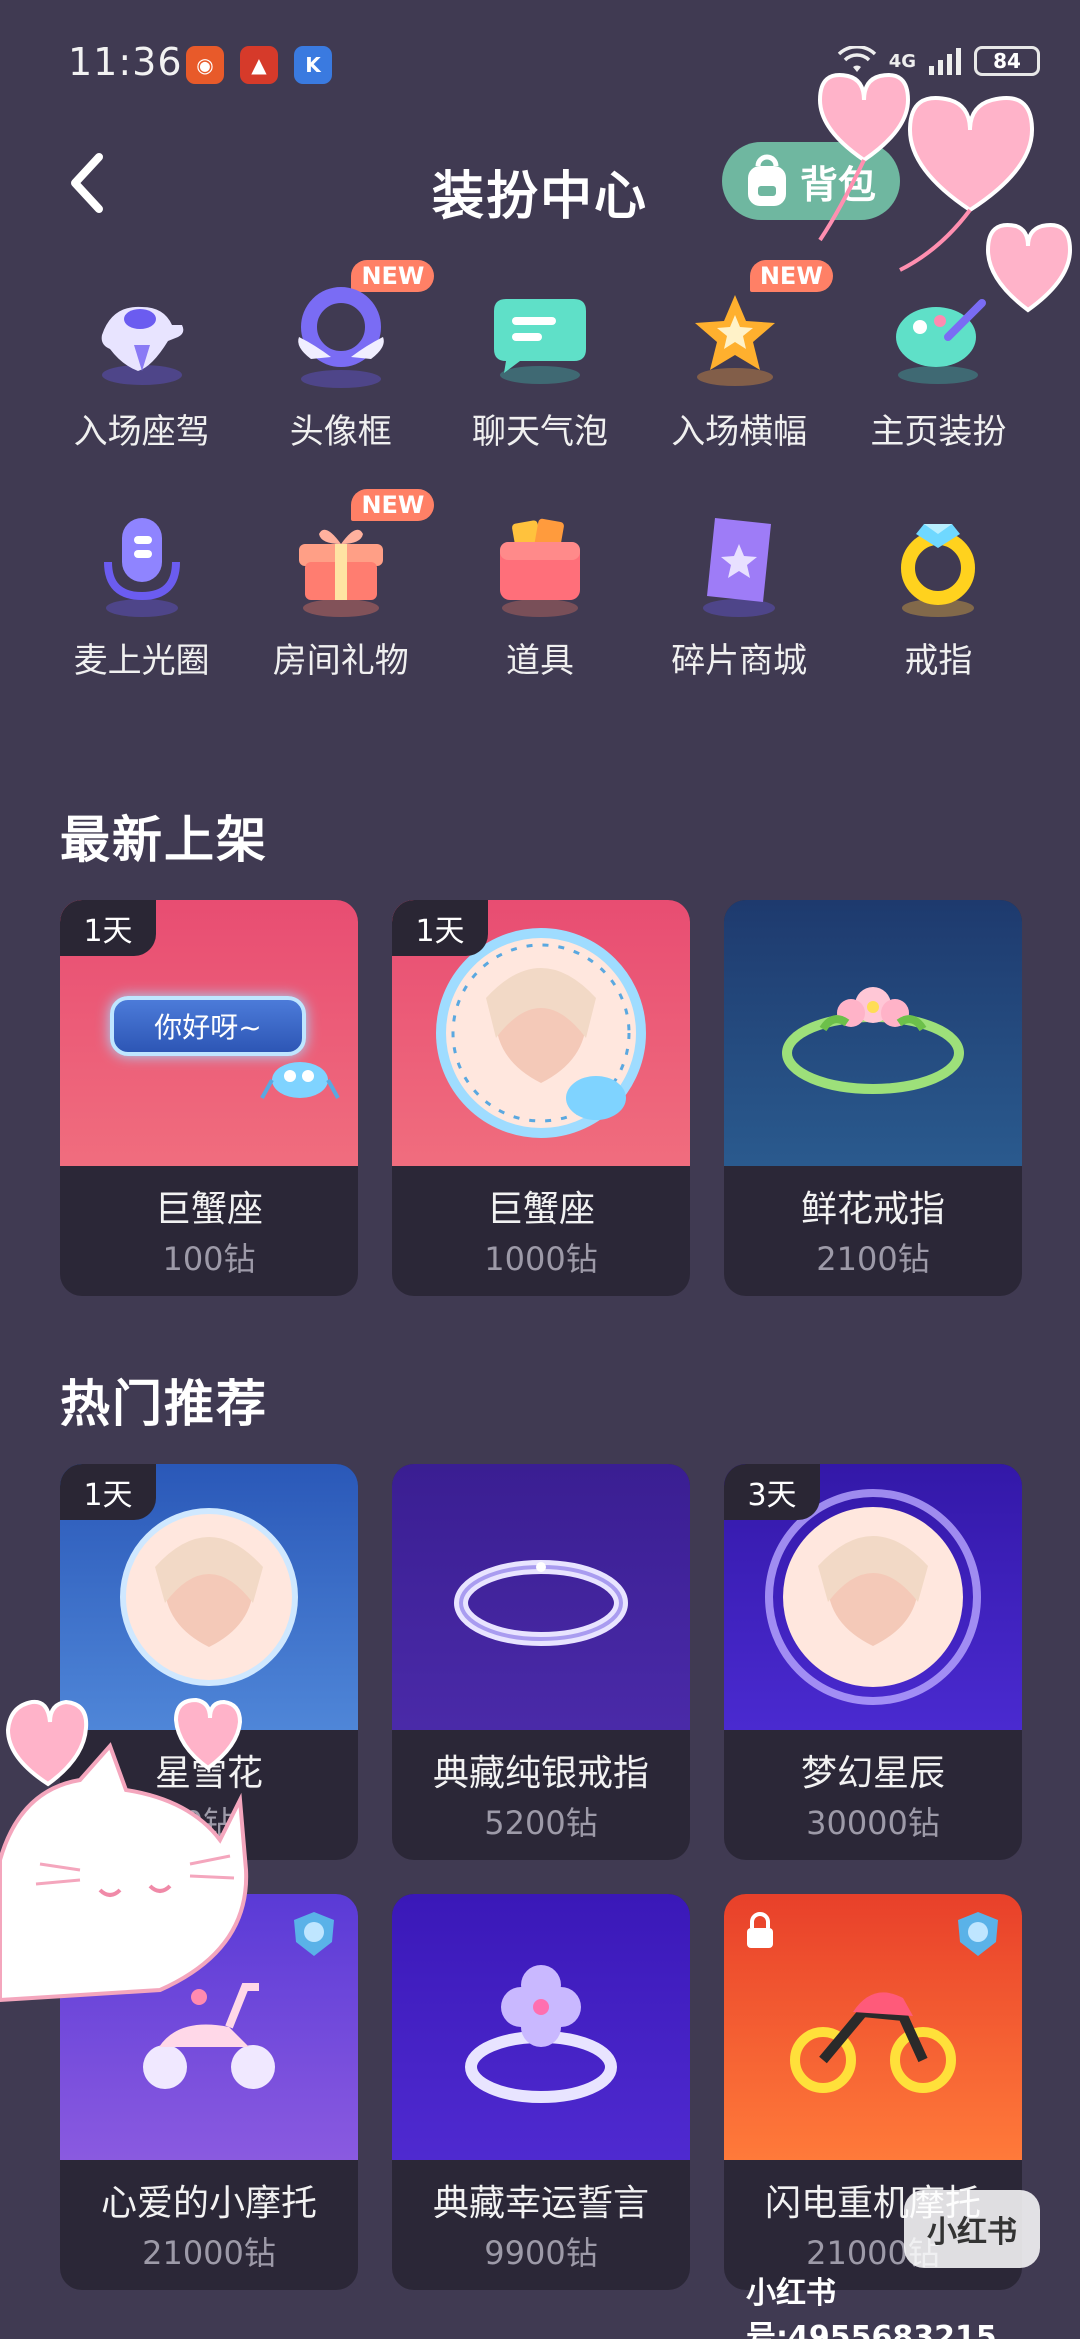  I want to click on clover-ring-art, so click(541, 2027).